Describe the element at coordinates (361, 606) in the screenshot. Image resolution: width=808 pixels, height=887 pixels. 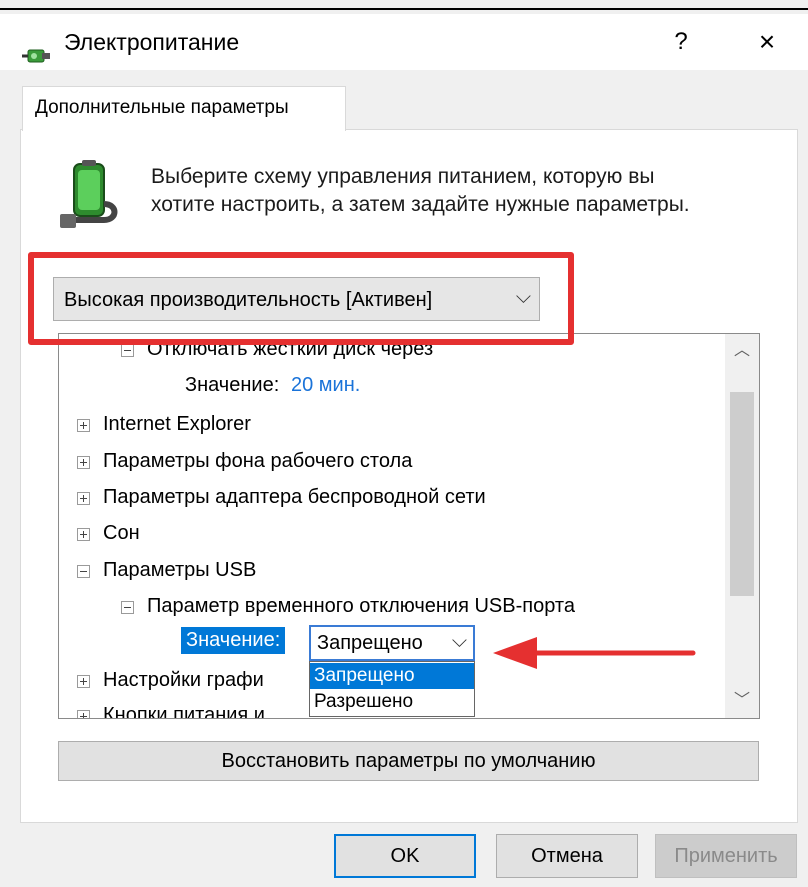
I see `tree-item-label: Параметр временного отключения USB-порта` at that location.